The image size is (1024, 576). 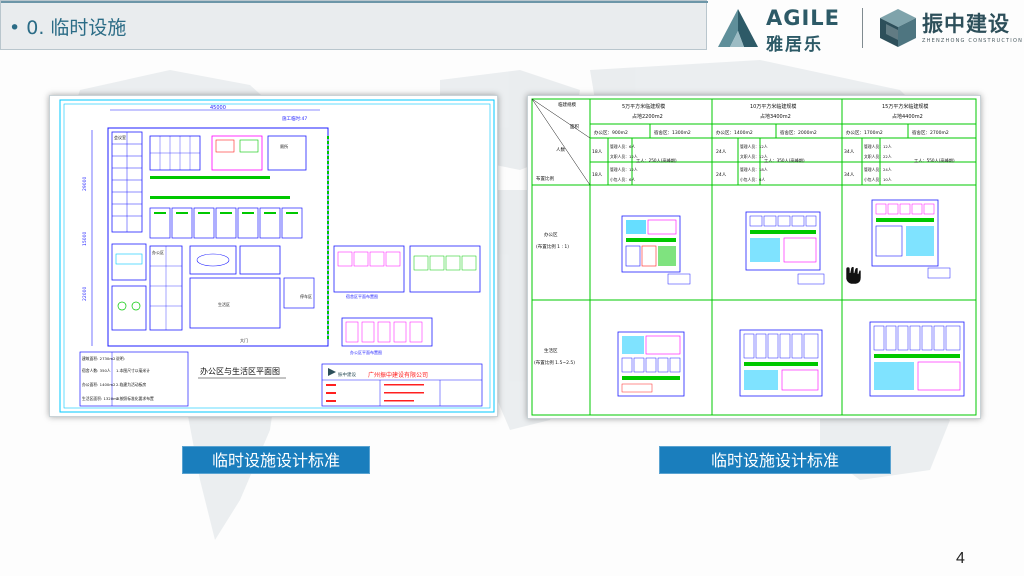 I want to click on zhenzhong-english-name: ZHENZHONG CONSTRUCTION, so click(x=973, y=41).